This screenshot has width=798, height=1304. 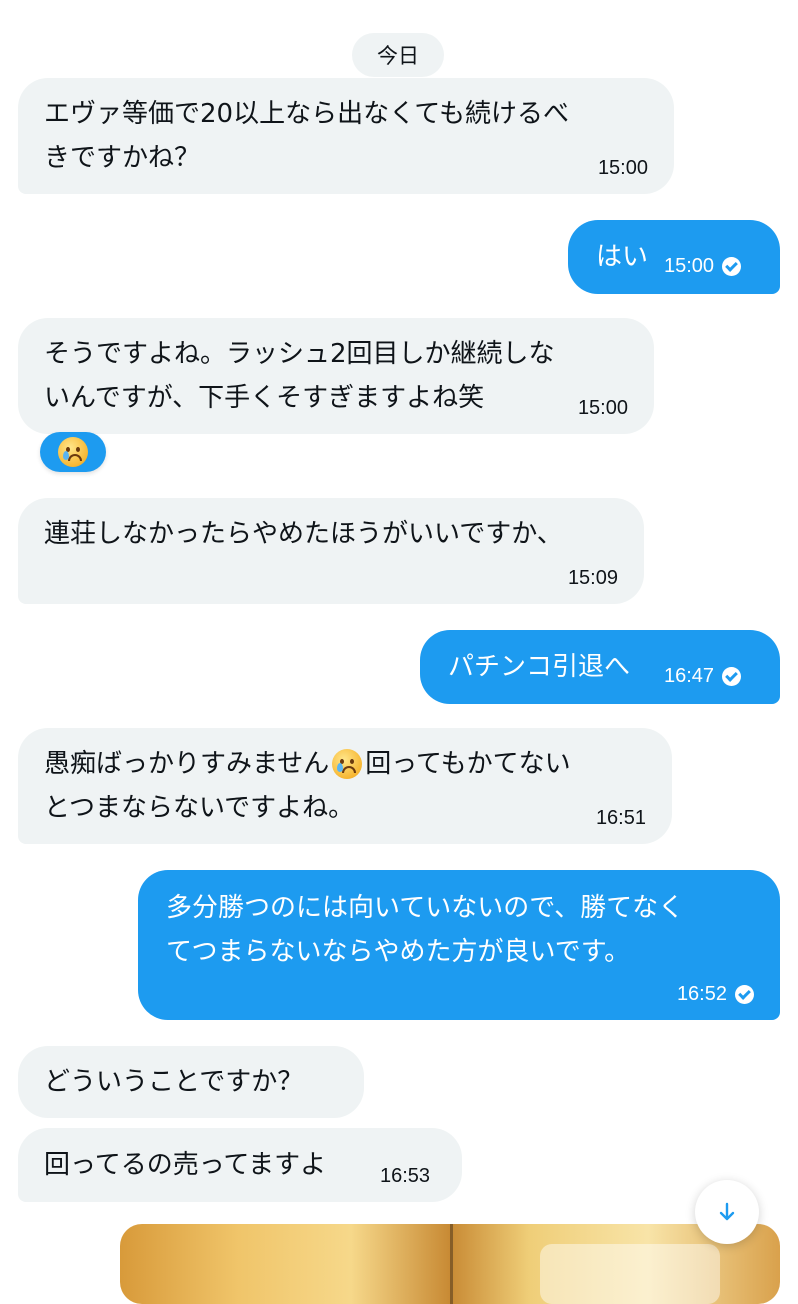 I want to click on message-text: どういうことですか？, so click(x=174, y=1082).